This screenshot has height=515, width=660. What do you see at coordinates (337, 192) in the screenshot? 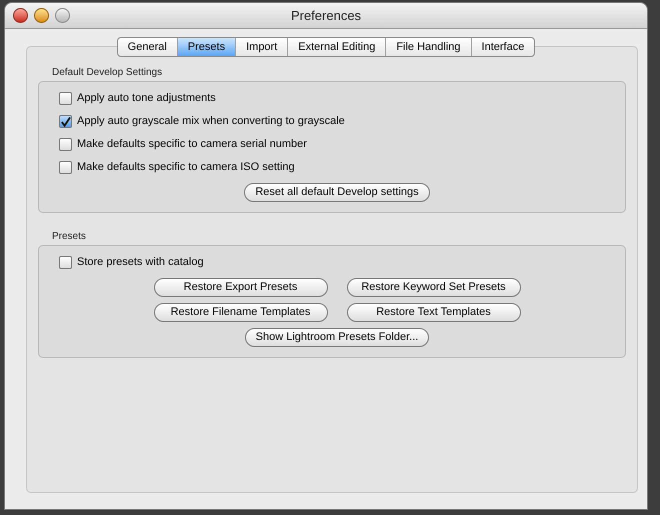
I see `push-button: Reset all default Develop settings` at bounding box center [337, 192].